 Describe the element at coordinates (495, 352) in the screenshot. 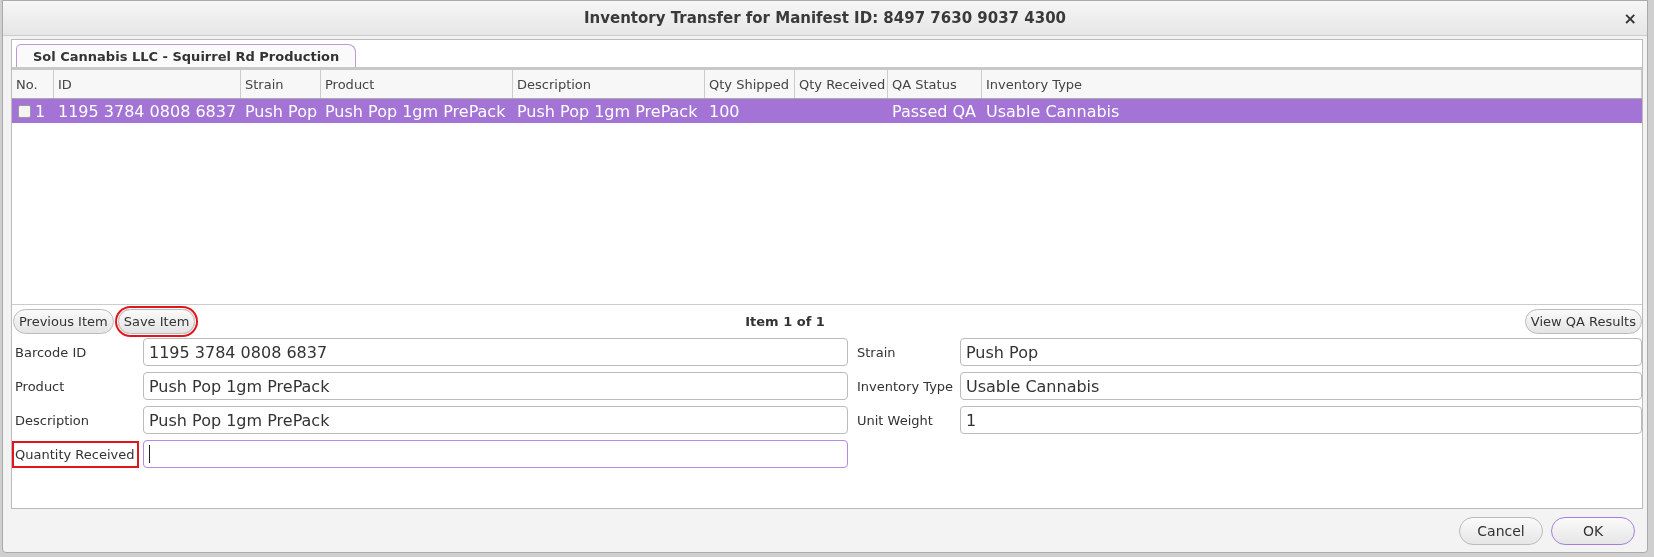

I see `input-field: 1195 3784 0808 6837` at that location.